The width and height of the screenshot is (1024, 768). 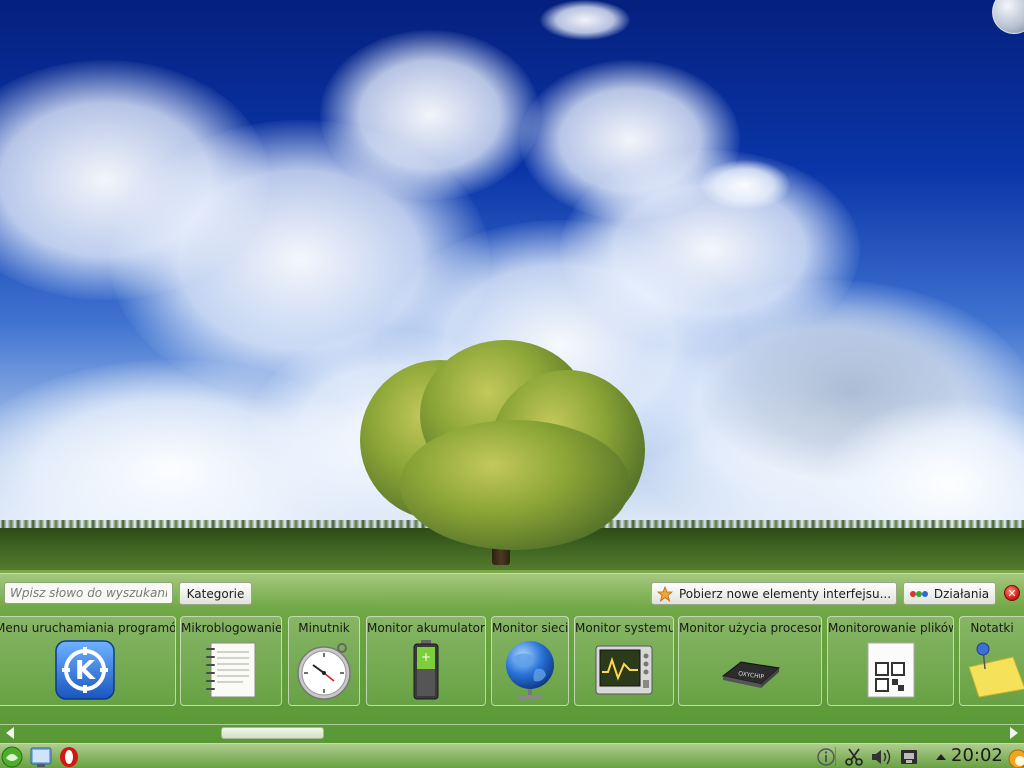 I want to click on scroll-right-arrow-icon, so click(x=1014, y=733).